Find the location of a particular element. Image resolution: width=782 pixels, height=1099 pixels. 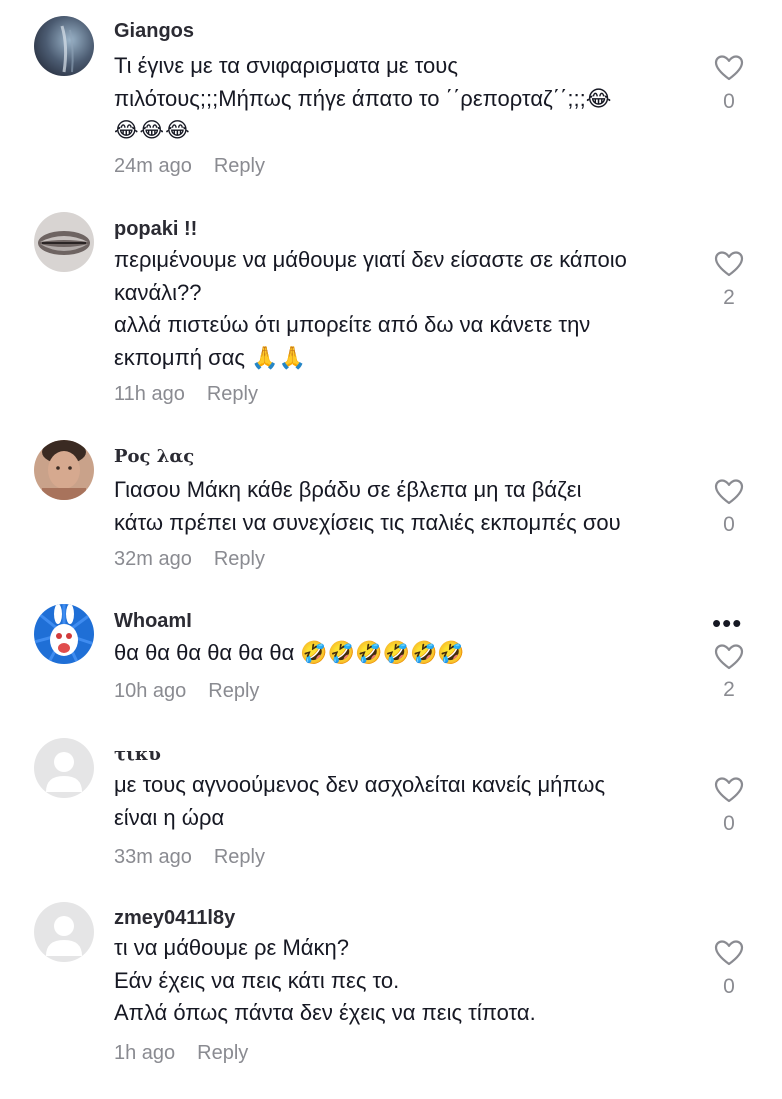

comment-timestamp: 10h ago is located at coordinates (150, 691).